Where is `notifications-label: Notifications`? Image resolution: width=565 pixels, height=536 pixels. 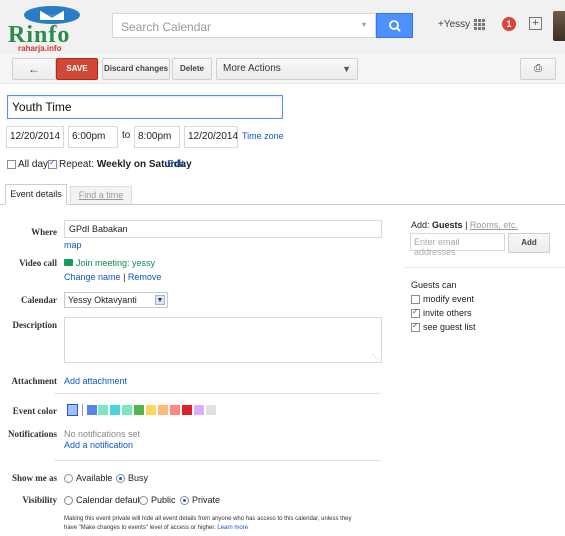
notifications-label: Notifications is located at coordinates (32, 434).